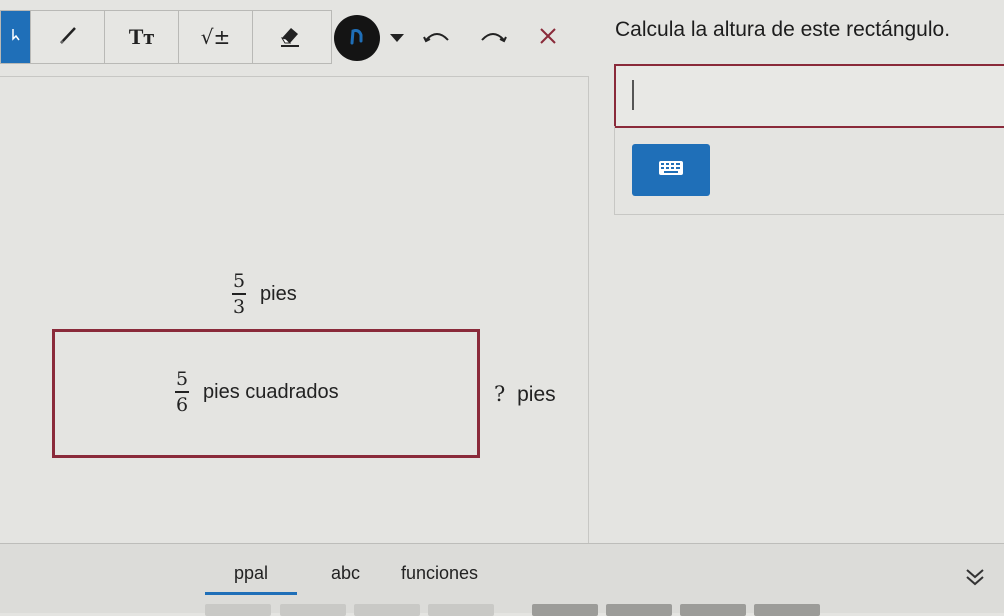 This screenshot has height=616, width=1004. Describe the element at coordinates (809, 170) in the screenshot. I see `answer-panel` at that location.